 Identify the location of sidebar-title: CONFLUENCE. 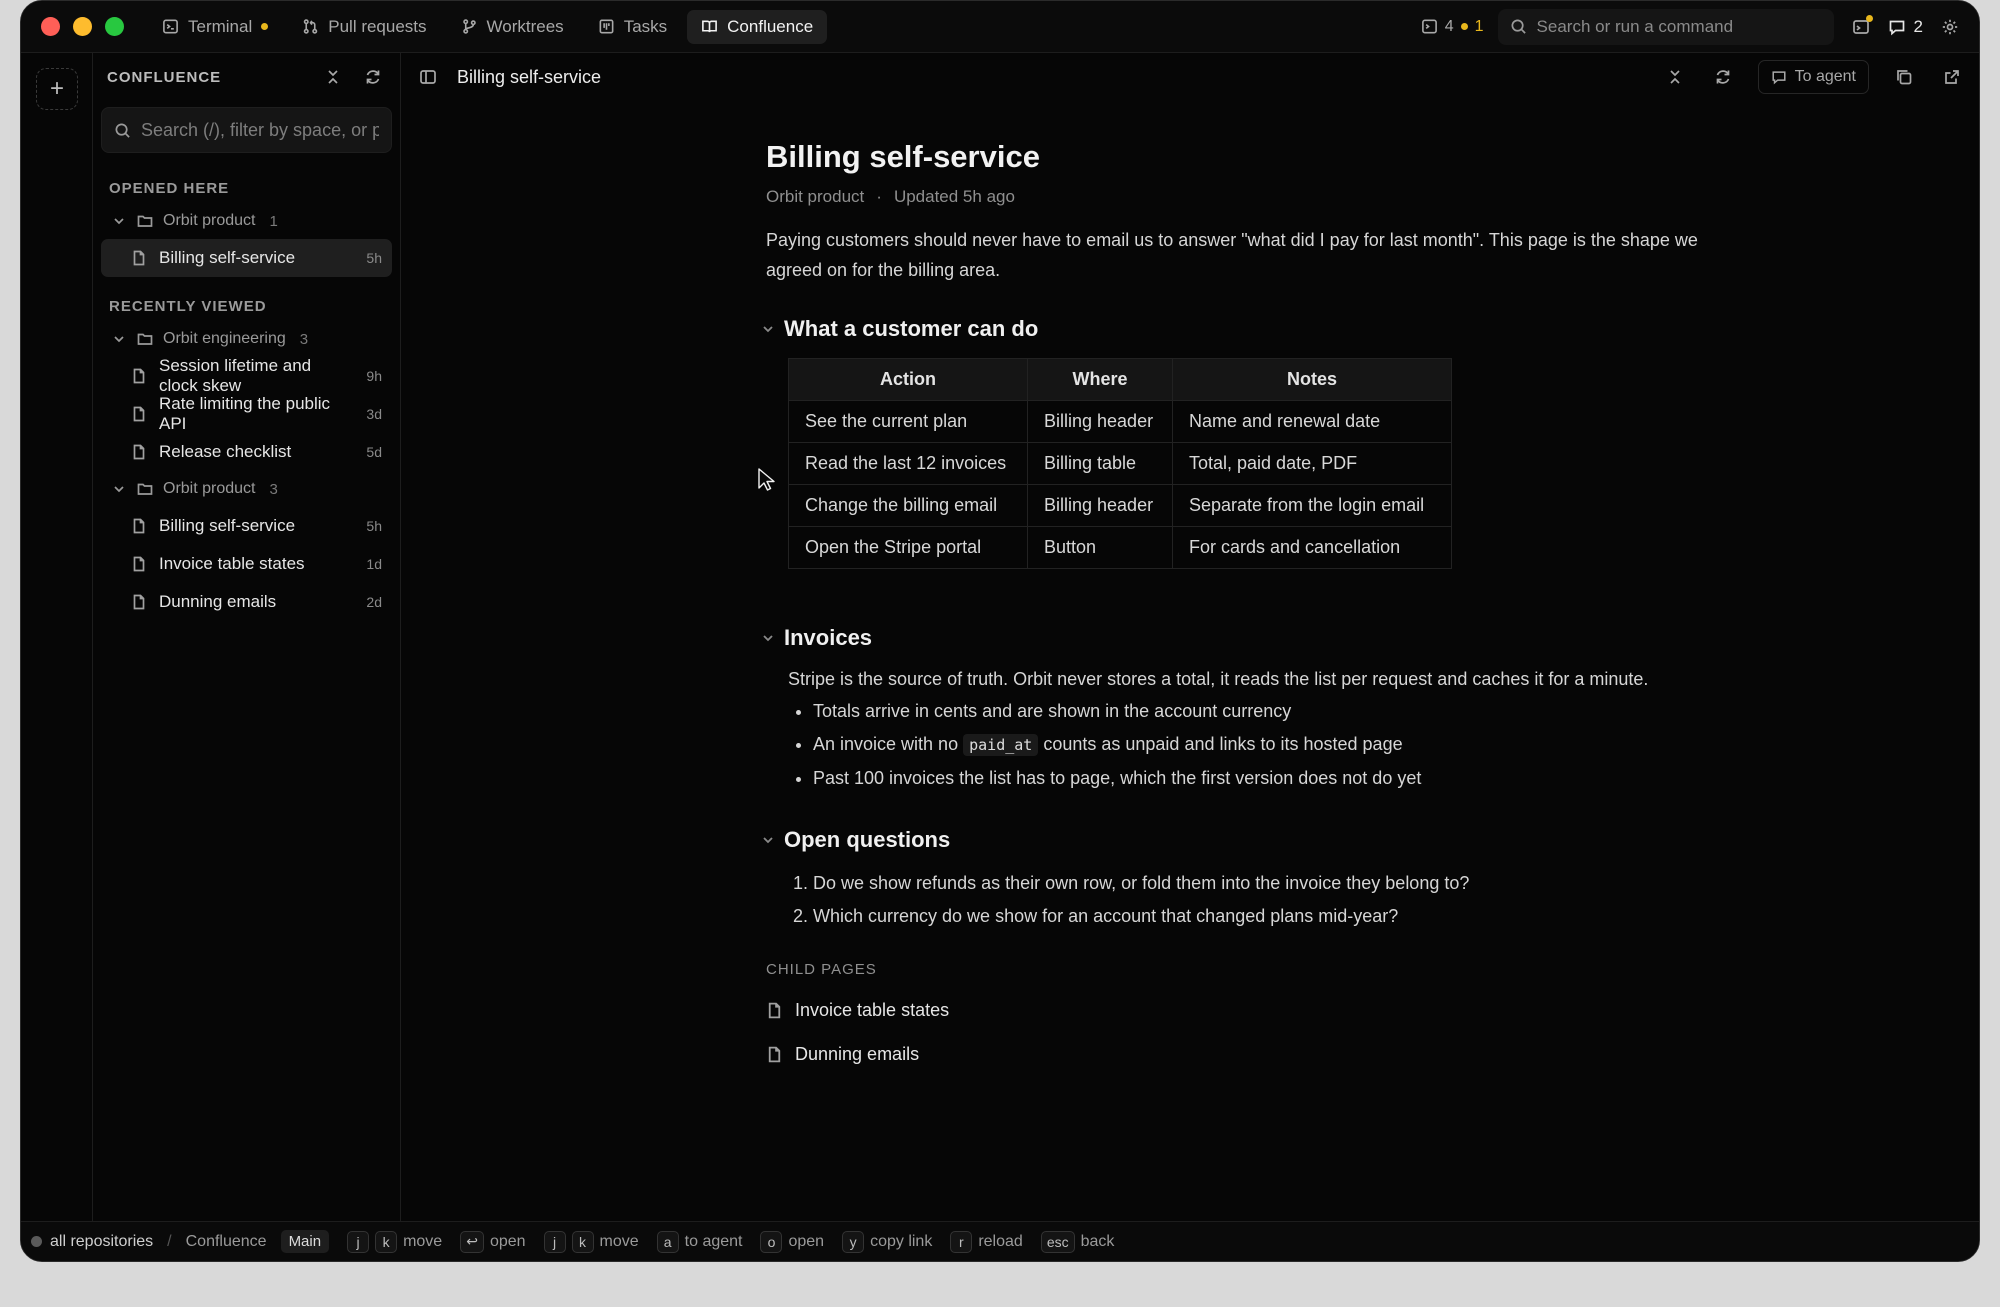
(164, 77).